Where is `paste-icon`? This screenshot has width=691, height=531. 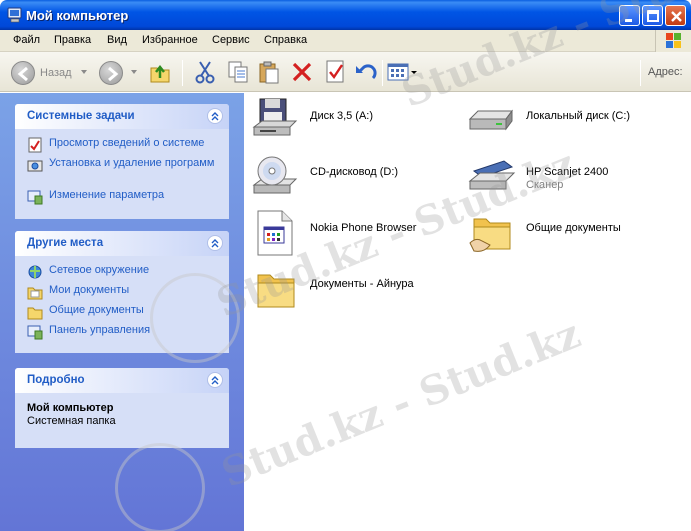
paste-icon is located at coordinates (269, 72).